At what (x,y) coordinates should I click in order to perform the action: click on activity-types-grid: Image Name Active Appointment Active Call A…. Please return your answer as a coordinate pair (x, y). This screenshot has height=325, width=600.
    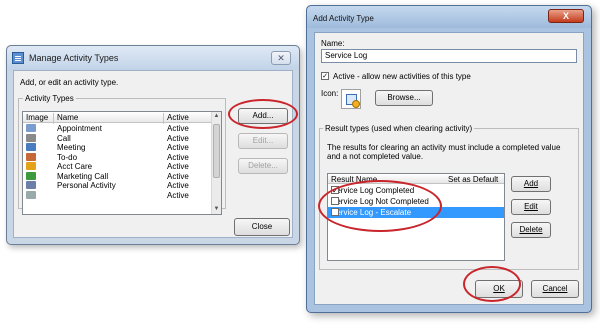
    Looking at the image, I should click on (122, 163).